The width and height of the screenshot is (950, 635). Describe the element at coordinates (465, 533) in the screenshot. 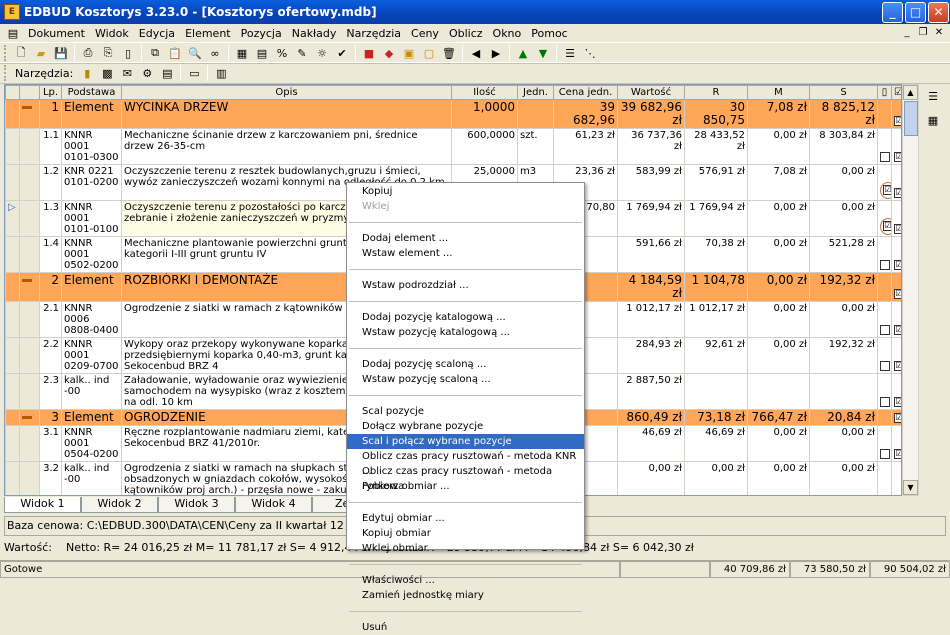

I see `context-menu-item: Kopiuj obmiar` at that location.